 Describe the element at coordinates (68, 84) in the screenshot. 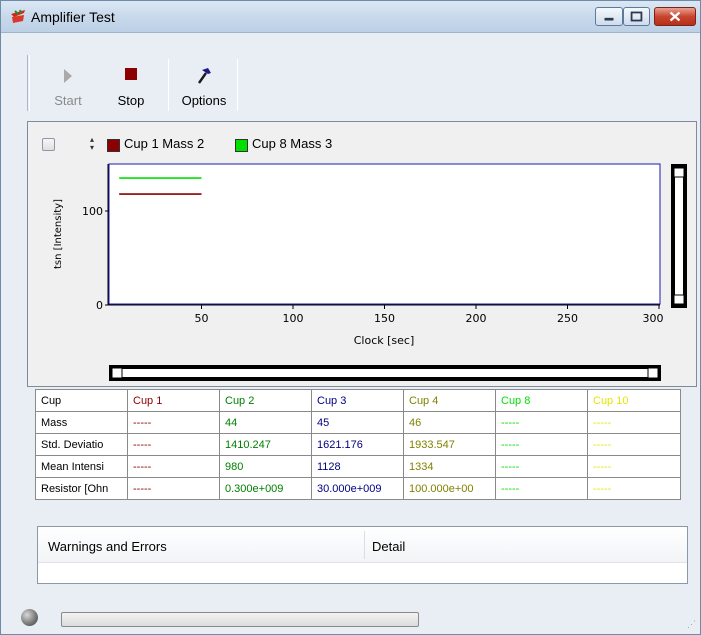

I see `start-button: Start` at that location.